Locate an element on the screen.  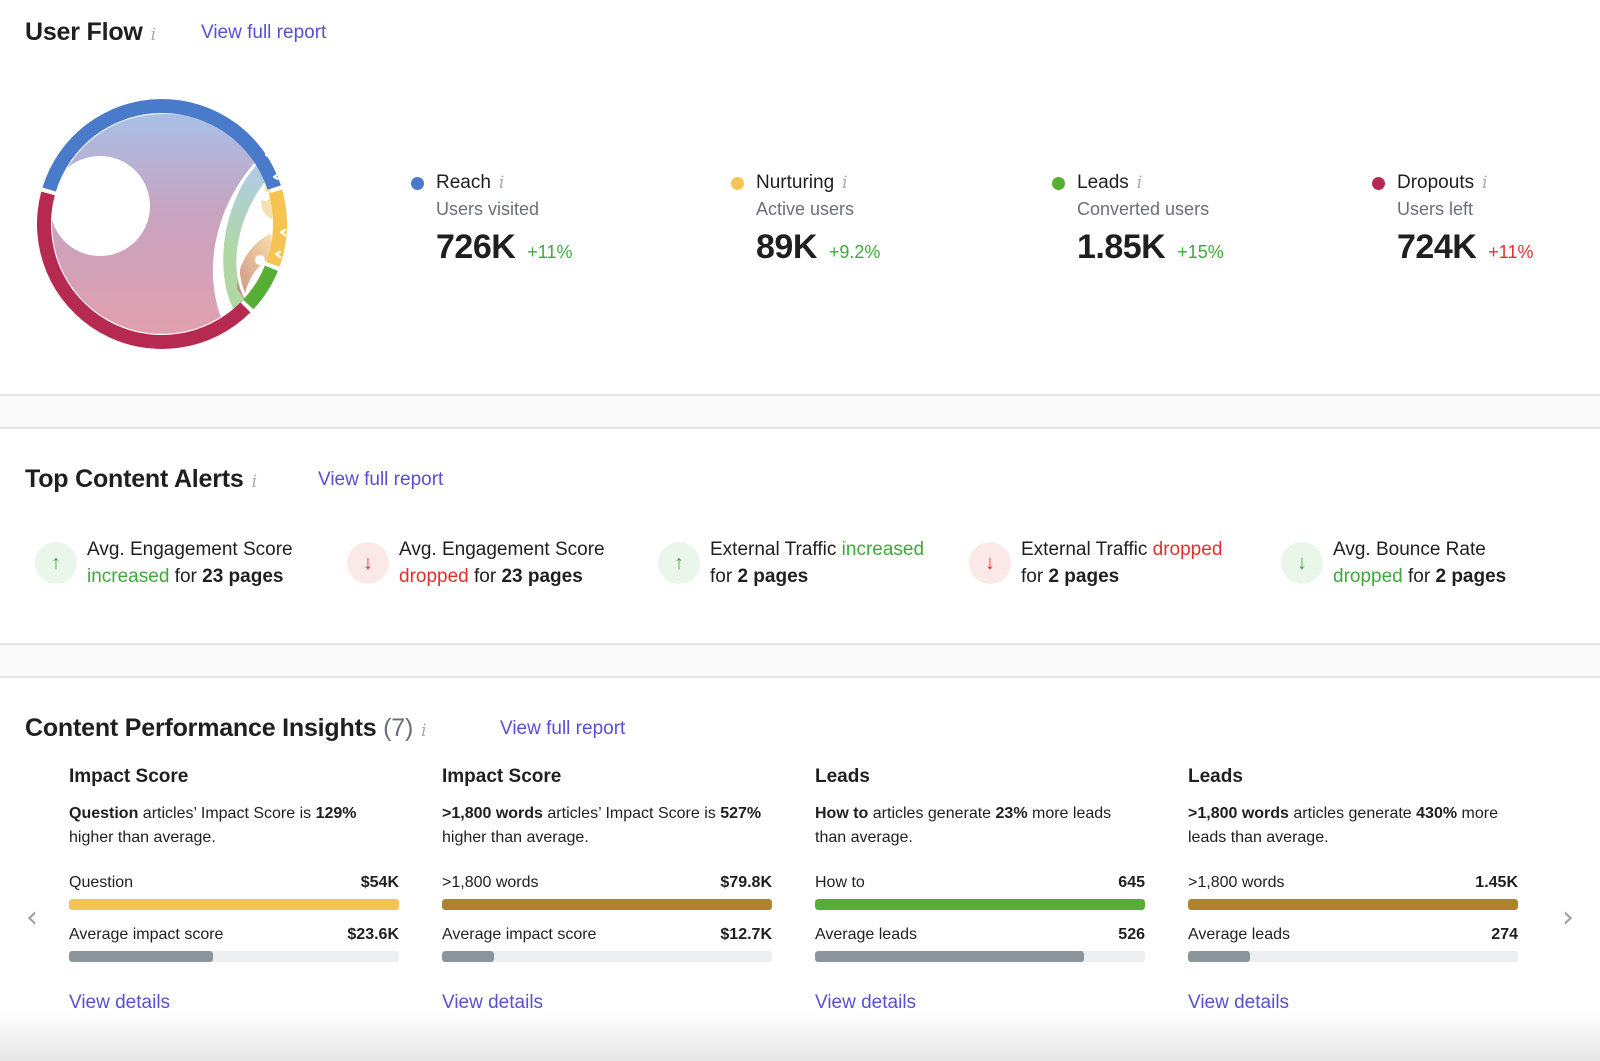
row-value: 645 is located at coordinates (1131, 882).